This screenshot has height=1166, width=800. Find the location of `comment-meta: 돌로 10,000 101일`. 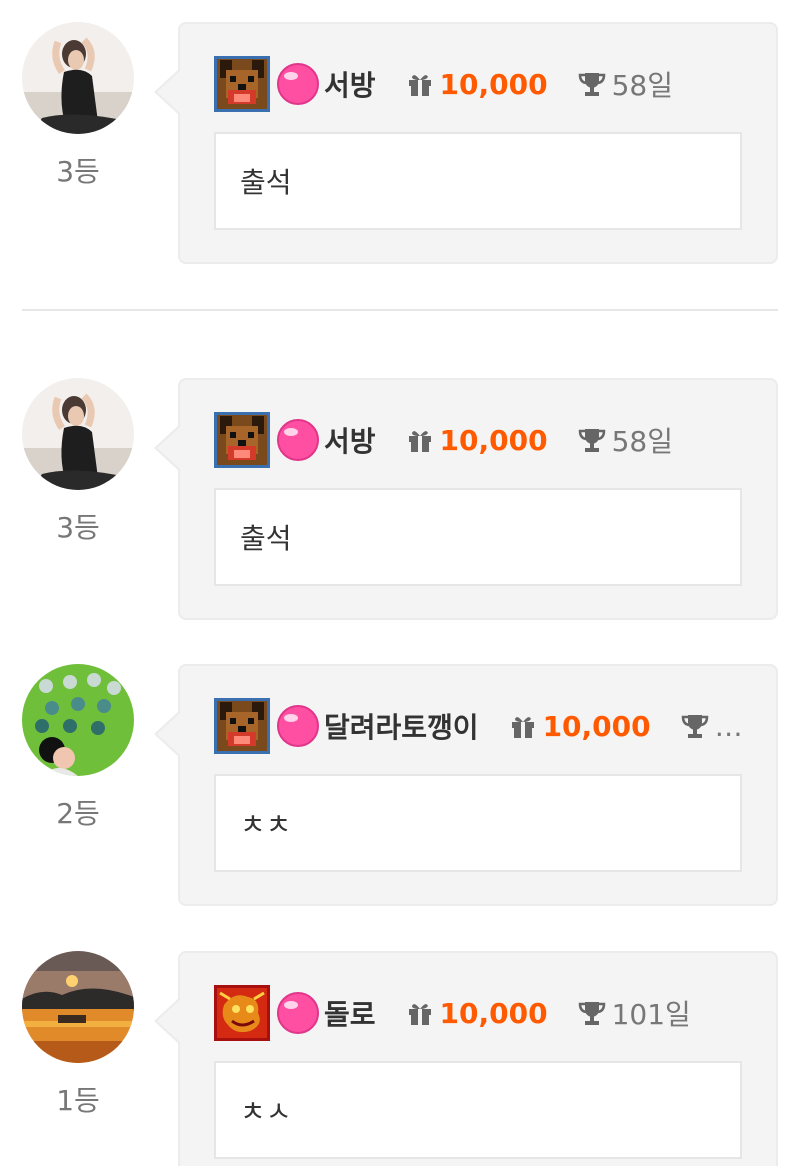

comment-meta: 돌로 10,000 101일 is located at coordinates (479, 1013).